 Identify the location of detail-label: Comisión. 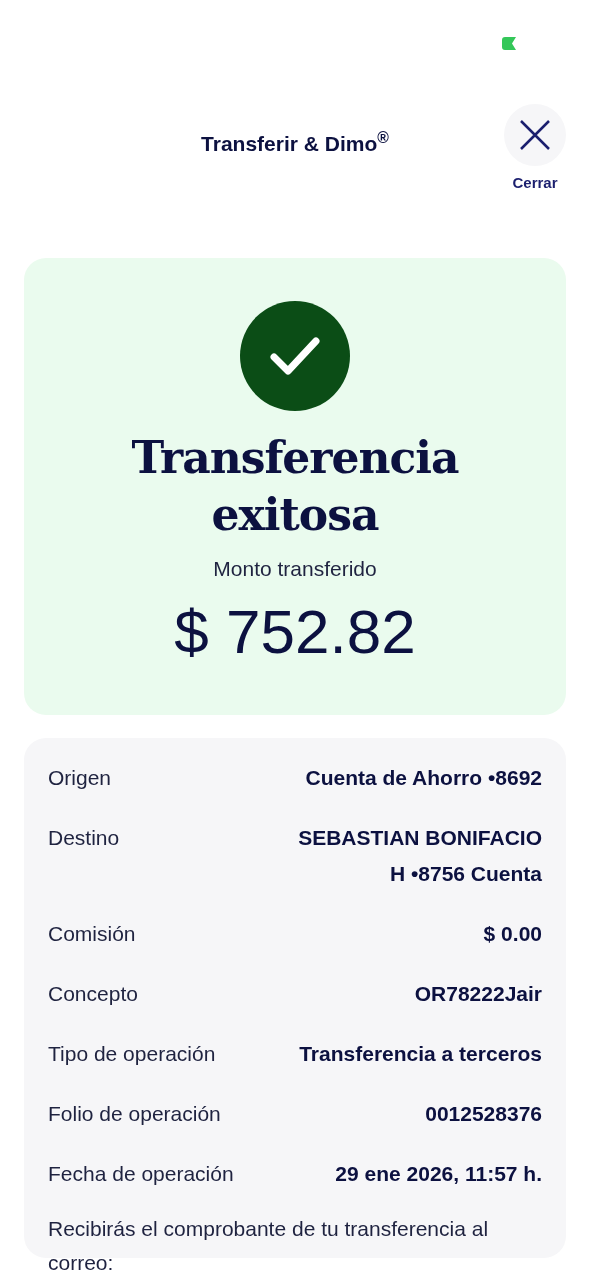
(92, 934).